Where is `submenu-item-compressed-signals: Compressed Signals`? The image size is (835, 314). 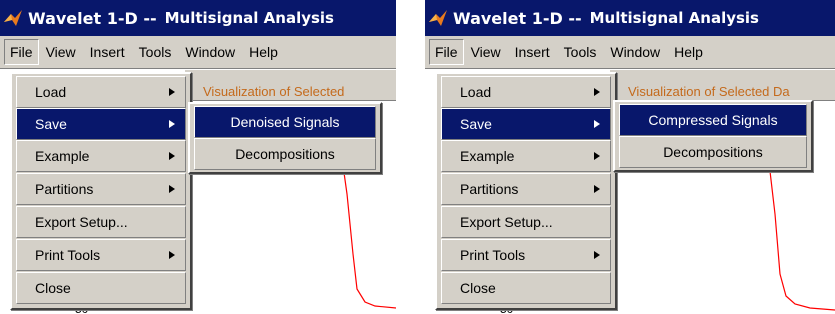 submenu-item-compressed-signals: Compressed Signals is located at coordinates (713, 120).